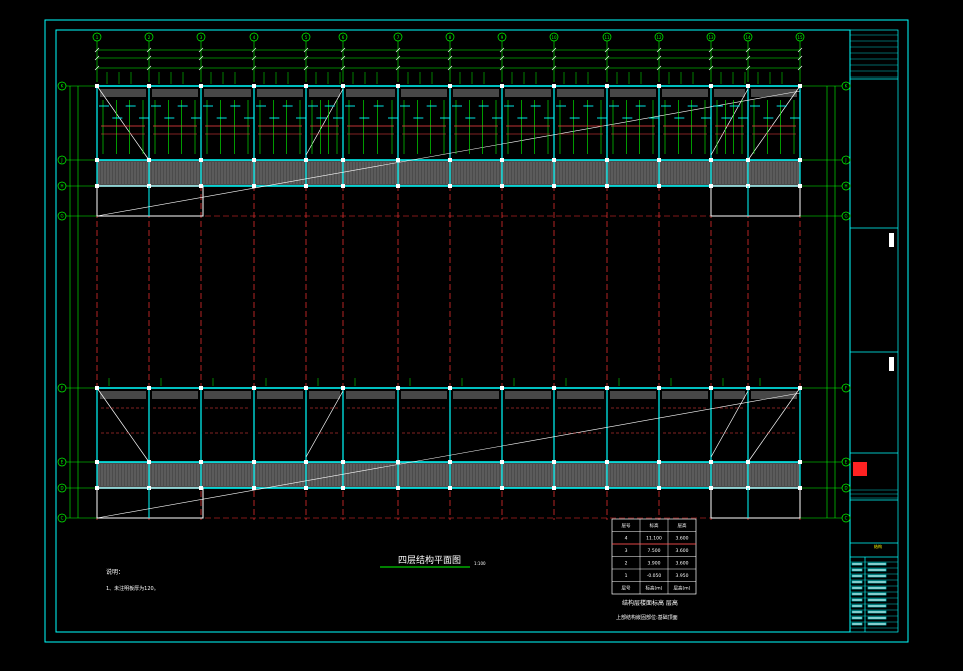 The width and height of the screenshot is (963, 671). Describe the element at coordinates (626, 564) in the screenshot. I see `table-cell: 2` at that location.